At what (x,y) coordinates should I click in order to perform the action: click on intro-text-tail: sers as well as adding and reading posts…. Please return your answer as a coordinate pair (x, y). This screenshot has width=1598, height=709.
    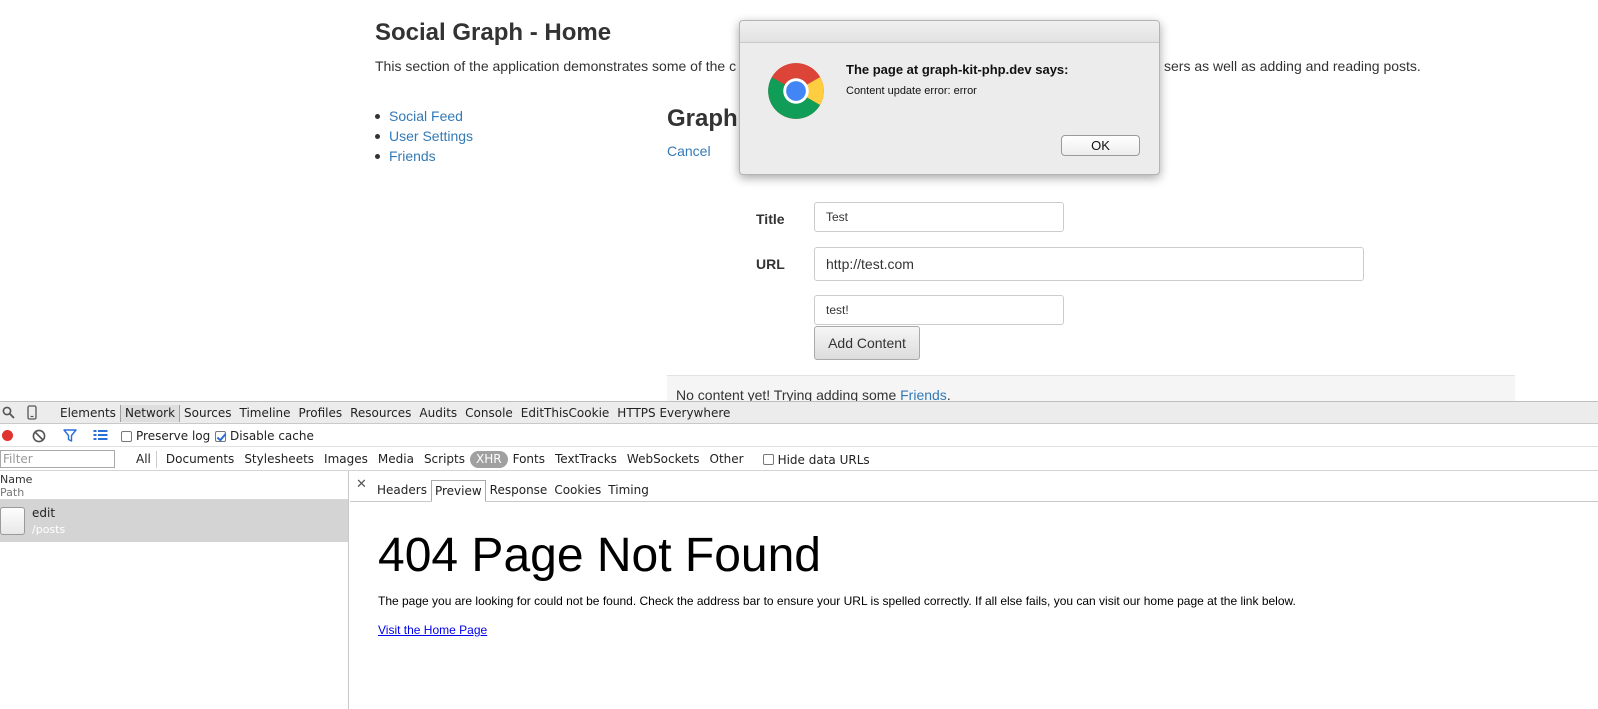
    Looking at the image, I should click on (1292, 66).